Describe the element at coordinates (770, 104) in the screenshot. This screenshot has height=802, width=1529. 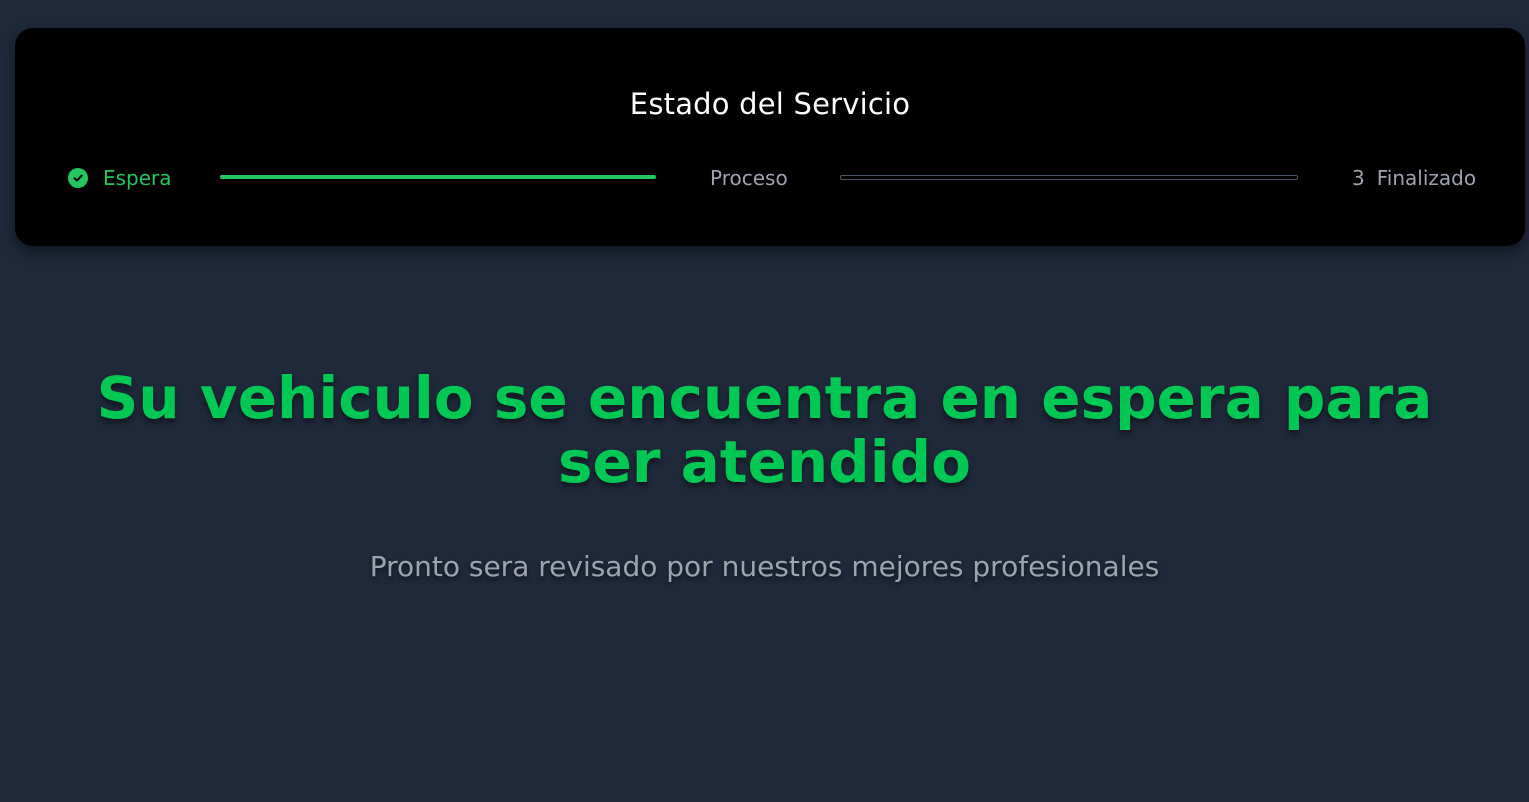
I see `card-title: Estado del Servicio` at that location.